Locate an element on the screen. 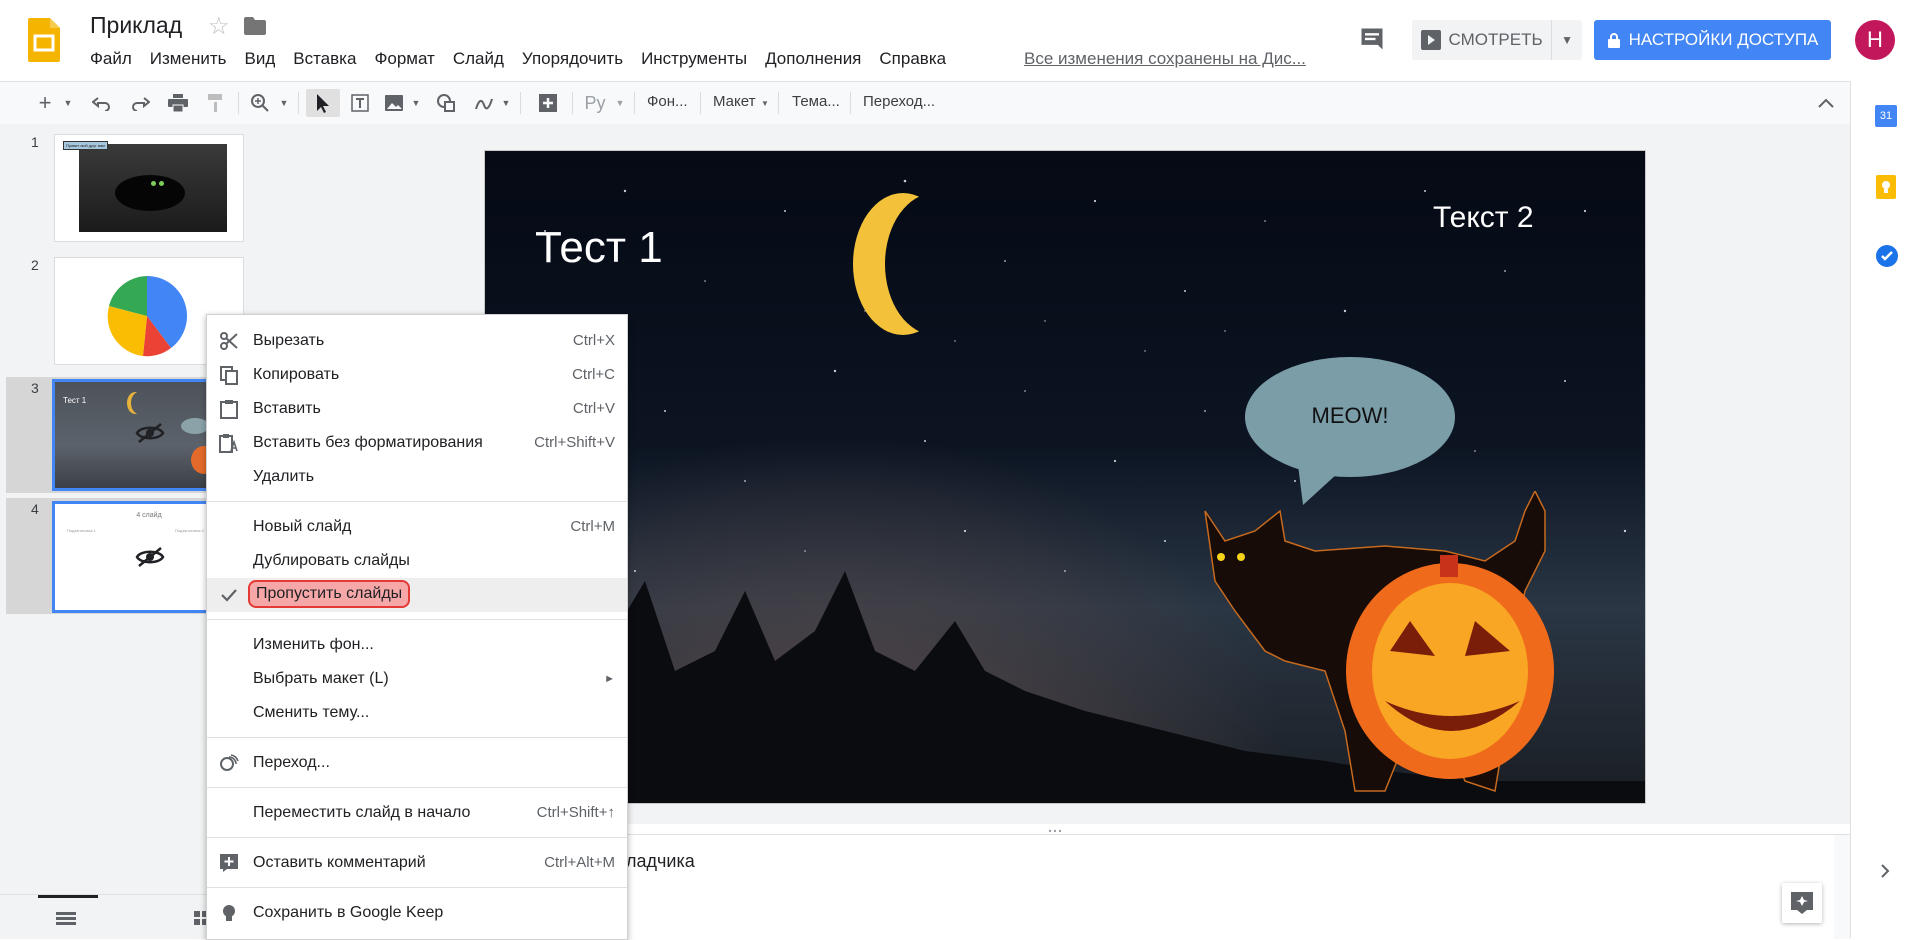 The height and width of the screenshot is (940, 1920). zoom-dropdown-icon: ▼ is located at coordinates (284, 103).